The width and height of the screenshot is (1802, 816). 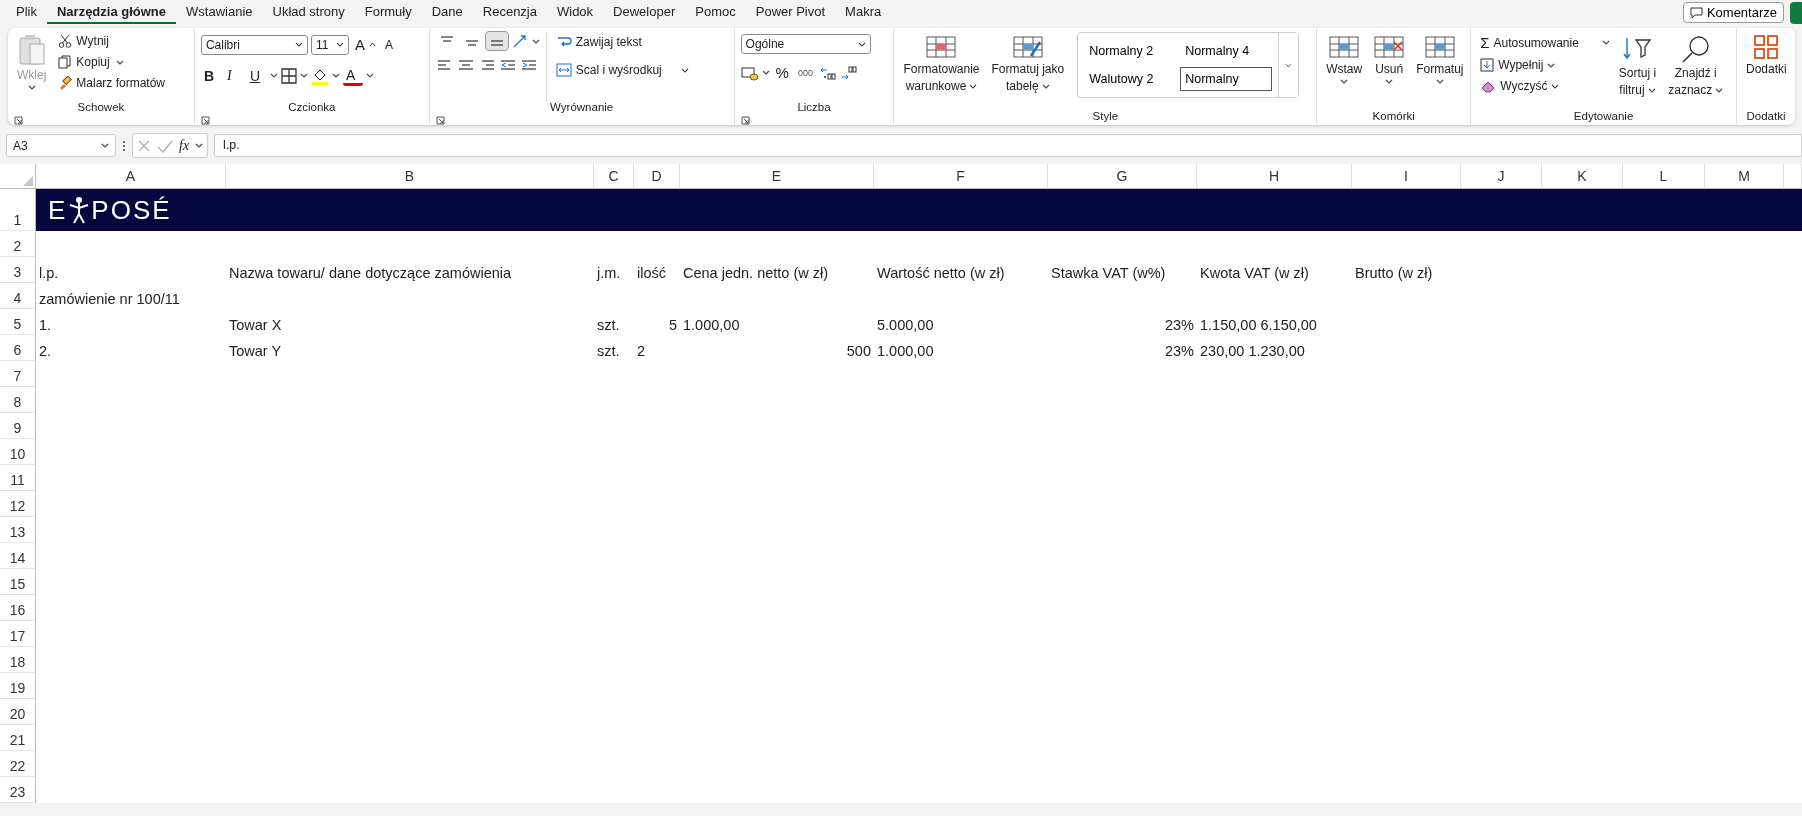 What do you see at coordinates (1274, 176) in the screenshot?
I see `column-header: H` at bounding box center [1274, 176].